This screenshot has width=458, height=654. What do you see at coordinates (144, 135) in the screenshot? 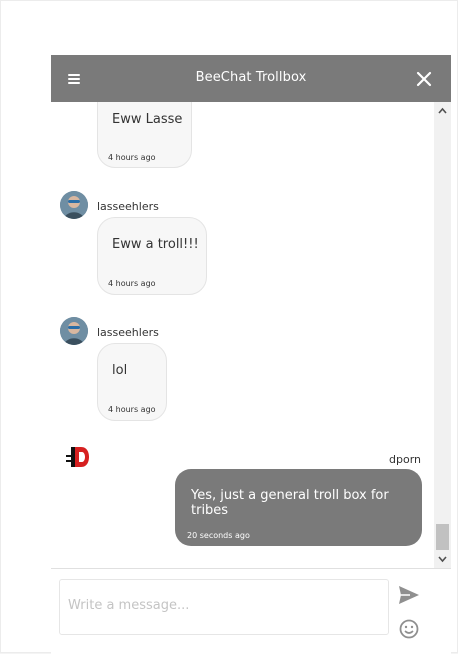
I see `message-bubble: Eww Lasse 4 hours ago` at bounding box center [144, 135].